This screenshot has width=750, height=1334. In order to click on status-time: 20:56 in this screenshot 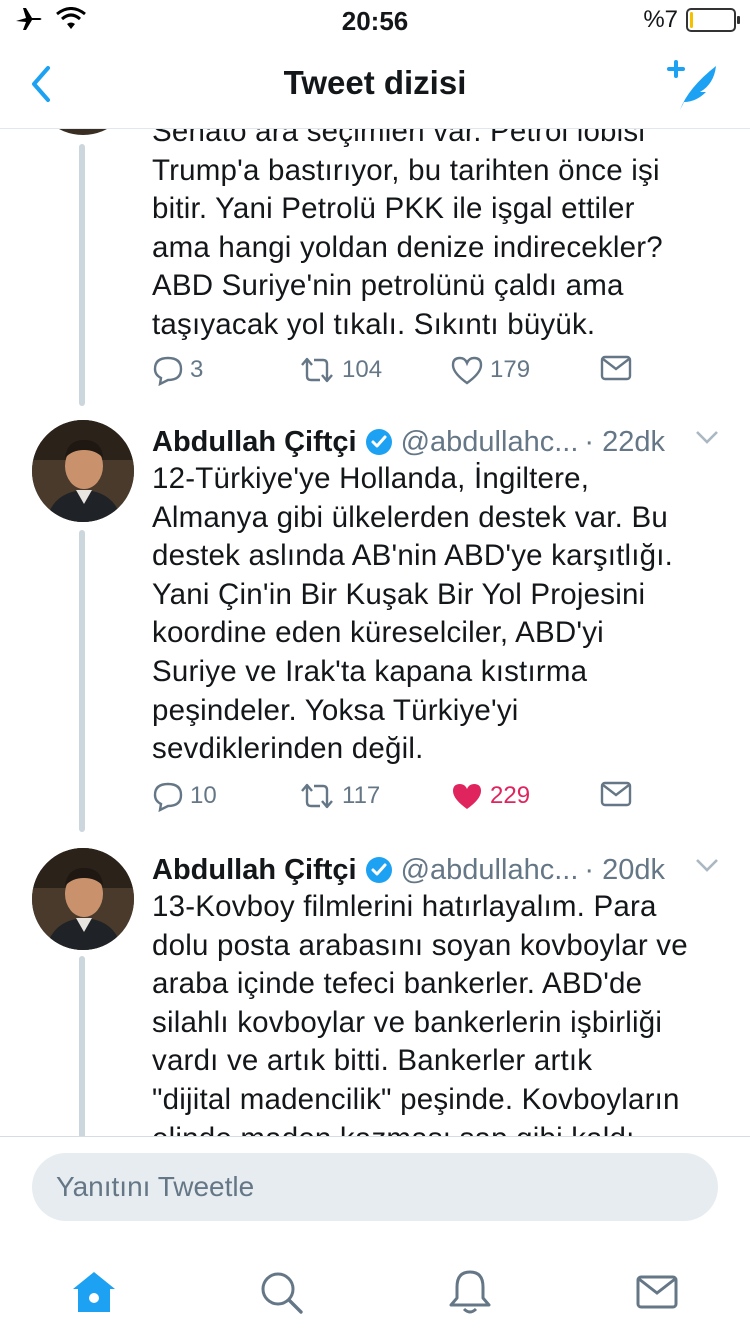, I will do `click(375, 21)`.